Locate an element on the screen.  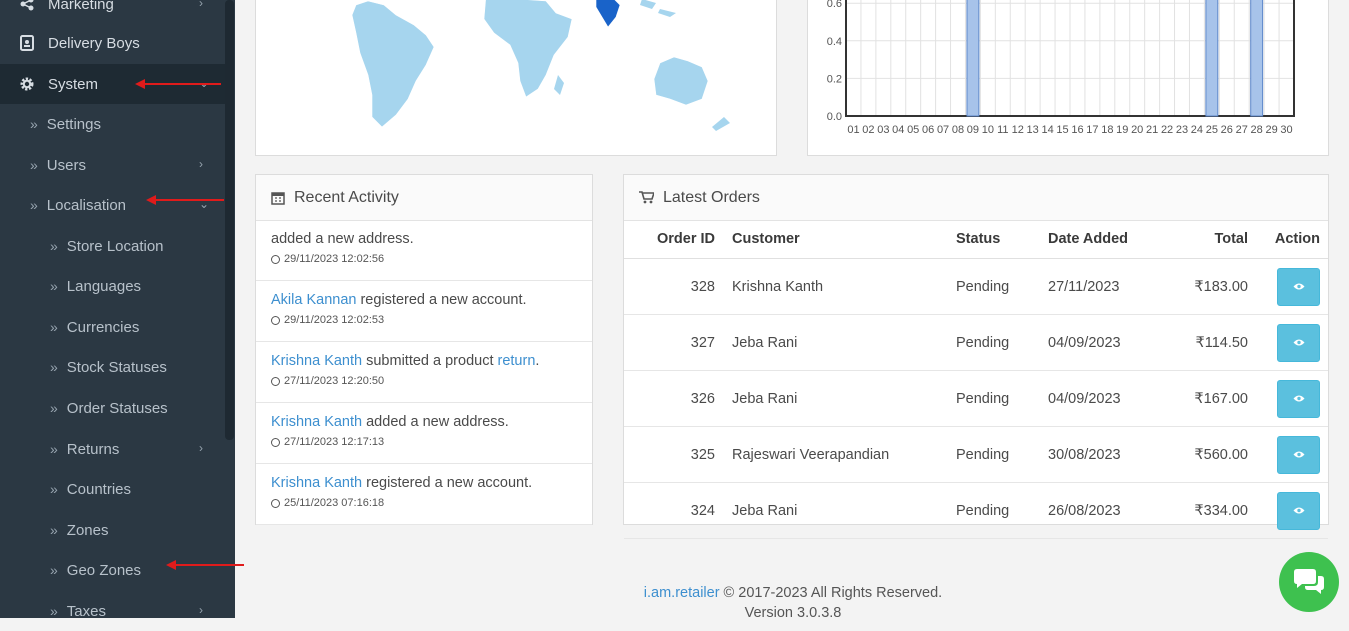
sidebar-item-marketing: Marketing › is located at coordinates (112, 12).